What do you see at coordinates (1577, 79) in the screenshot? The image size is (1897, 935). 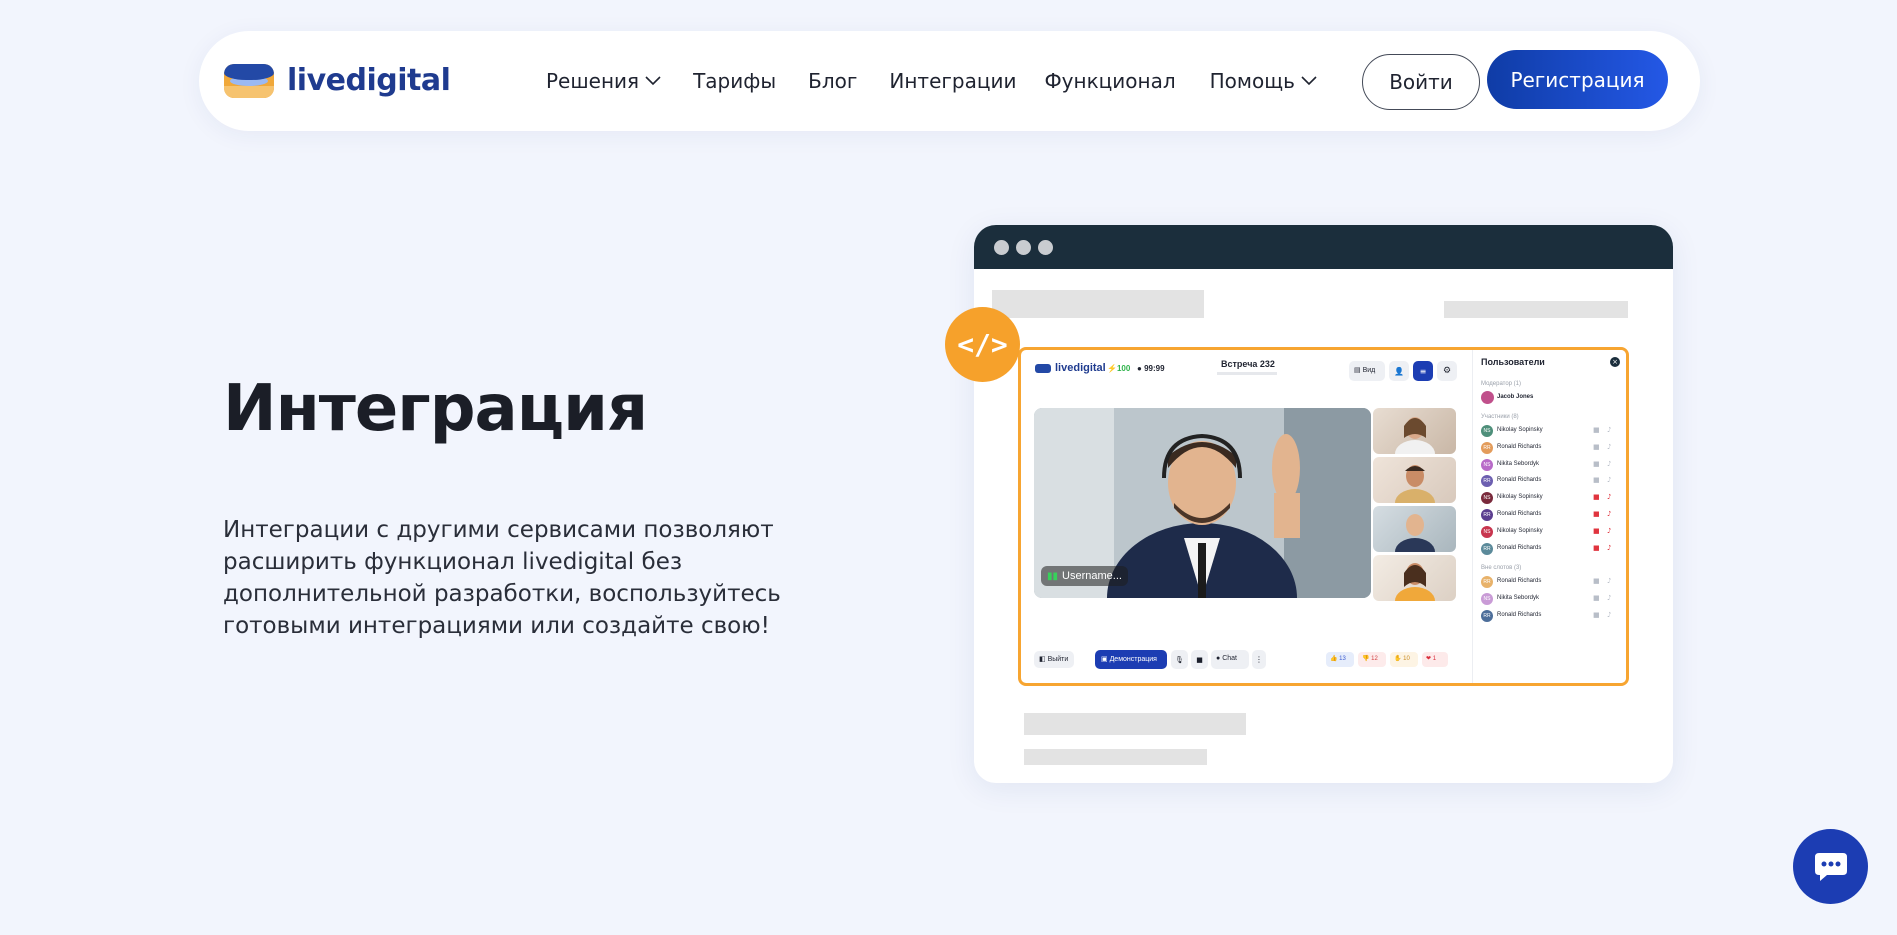 I see `register-button: Регистрация` at bounding box center [1577, 79].